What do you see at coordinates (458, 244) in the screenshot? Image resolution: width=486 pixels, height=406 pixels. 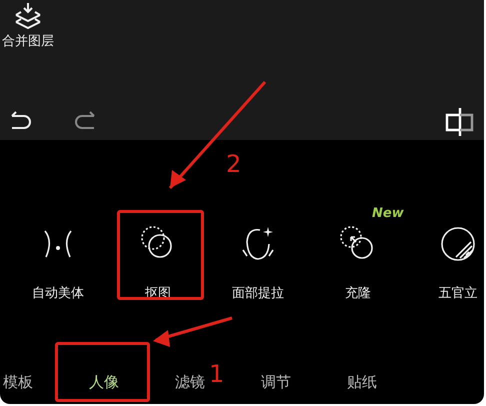 I see `hatched-circle-icon` at bounding box center [458, 244].